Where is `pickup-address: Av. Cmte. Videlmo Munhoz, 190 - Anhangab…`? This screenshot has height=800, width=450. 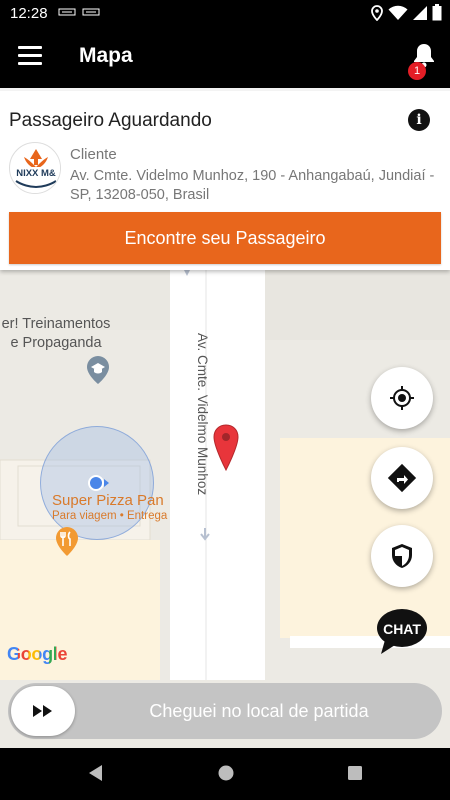
pickup-address: Av. Cmte. Videlmo Munhoz, 190 - Anhangab… is located at coordinates (252, 185).